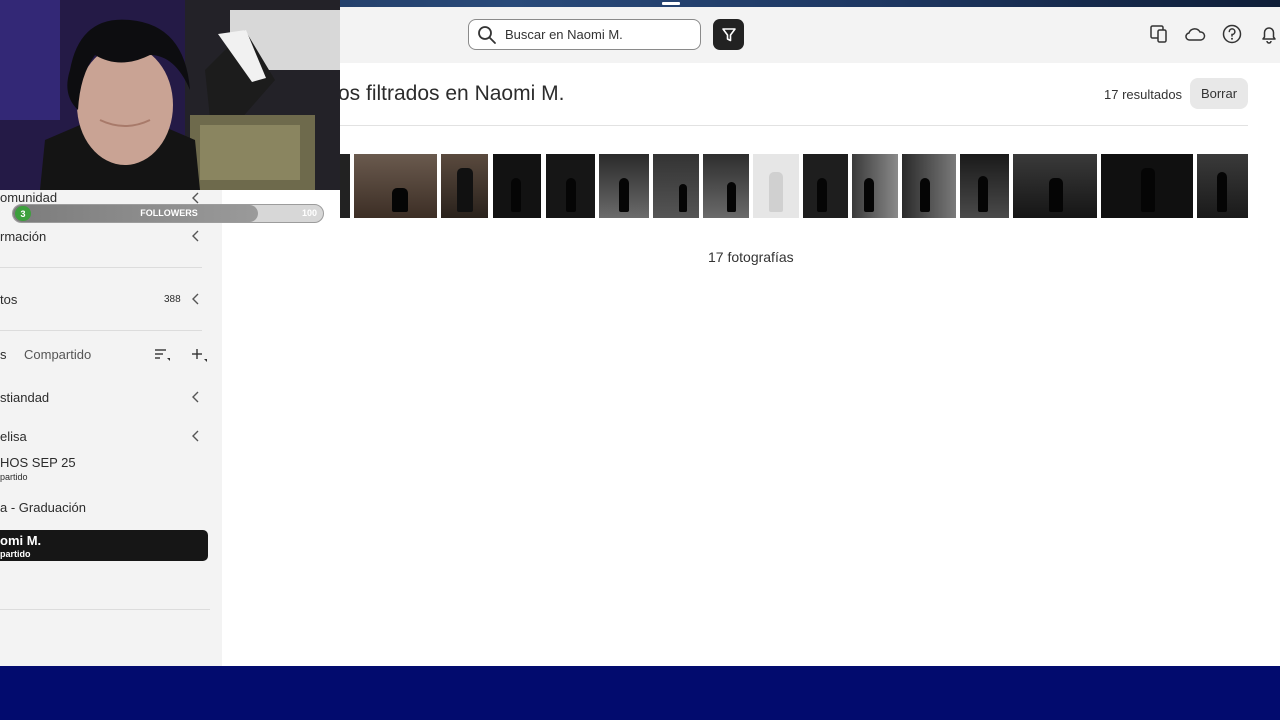 The height and width of the screenshot is (720, 1280). I want to click on sidebar-item-comunidad: omunidad, so click(28, 197).